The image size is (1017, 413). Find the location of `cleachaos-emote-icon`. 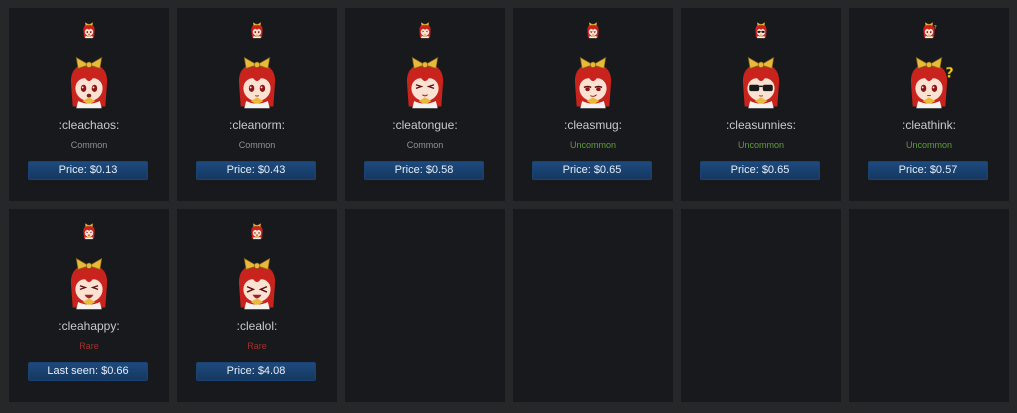

cleachaos-emote-icon is located at coordinates (89, 82).